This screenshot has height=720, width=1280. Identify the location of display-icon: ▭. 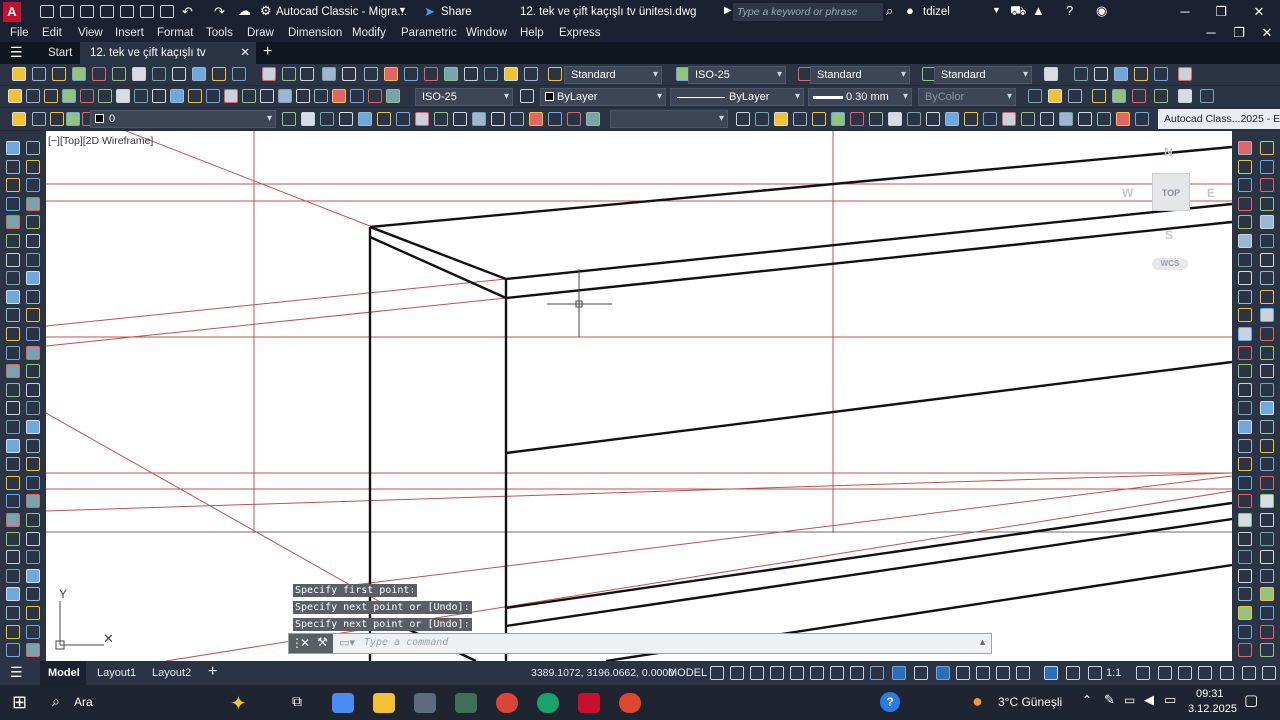
(1170, 700).